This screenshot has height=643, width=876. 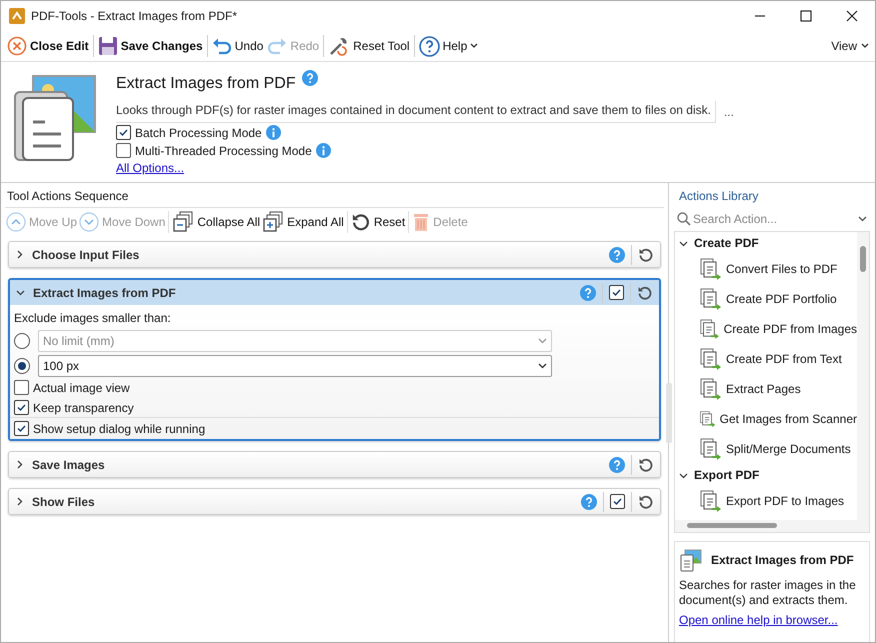 I want to click on toolbar-button: Undo, so click(x=238, y=46).